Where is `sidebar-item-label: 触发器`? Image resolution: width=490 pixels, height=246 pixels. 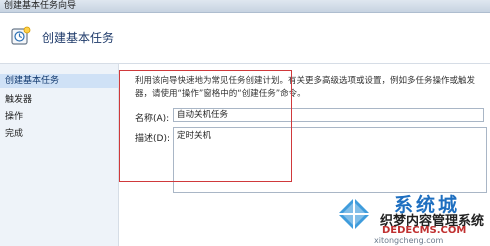 sidebar-item-label: 触发器 is located at coordinates (19, 100).